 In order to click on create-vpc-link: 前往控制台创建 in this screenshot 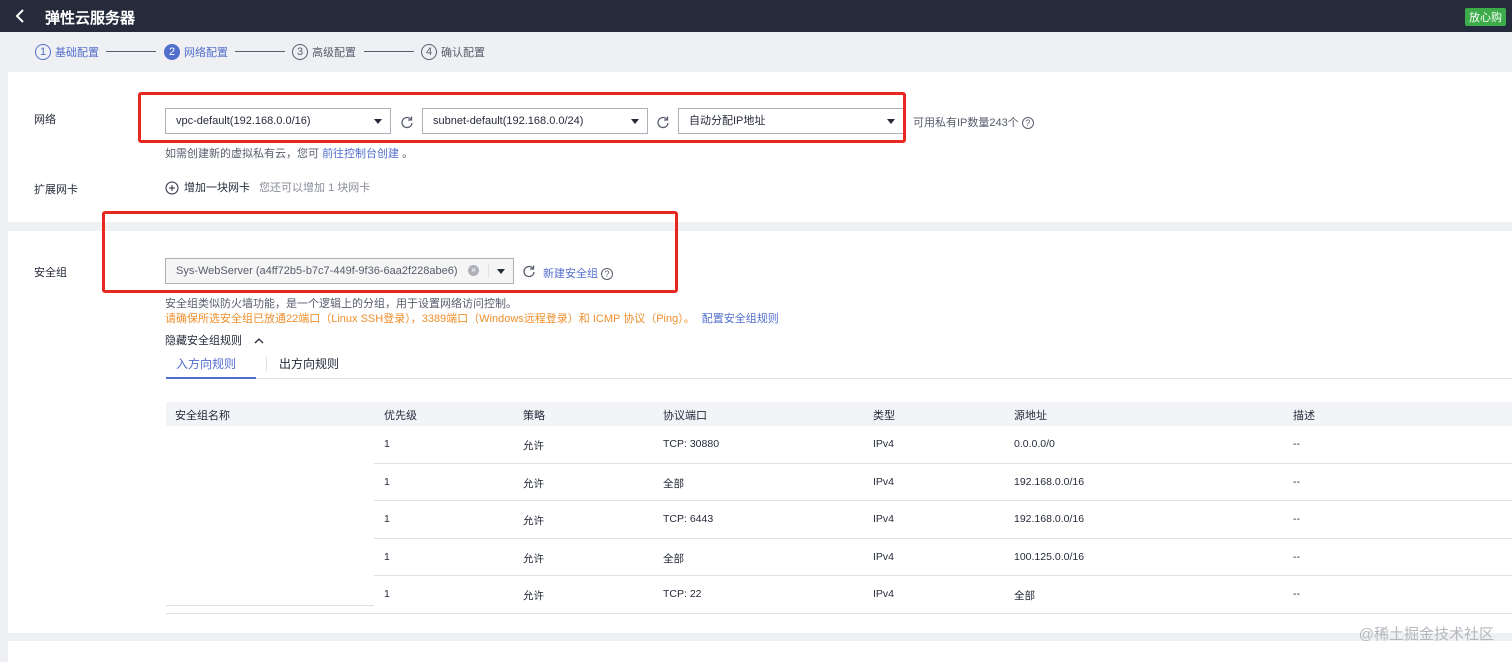, I will do `click(360, 154)`.